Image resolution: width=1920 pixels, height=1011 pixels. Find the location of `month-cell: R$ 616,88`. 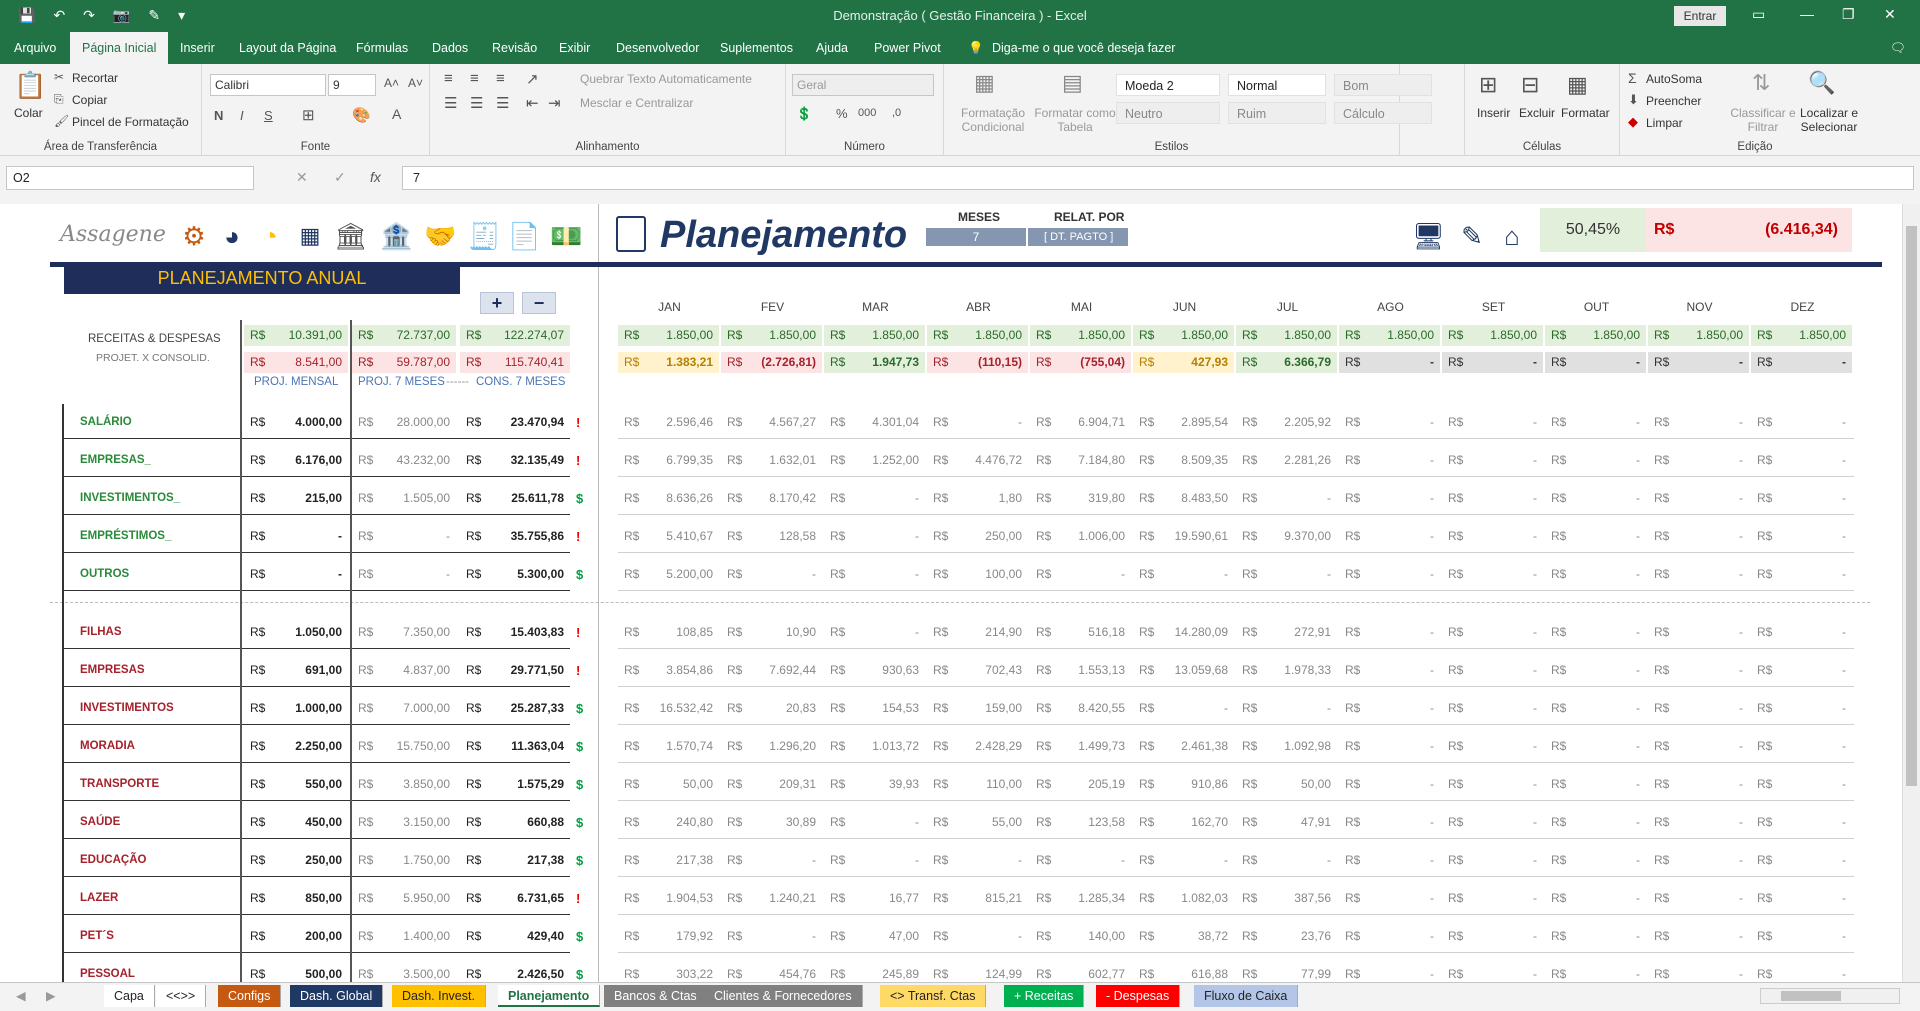

month-cell: R$ 616,88 is located at coordinates (1183, 973).